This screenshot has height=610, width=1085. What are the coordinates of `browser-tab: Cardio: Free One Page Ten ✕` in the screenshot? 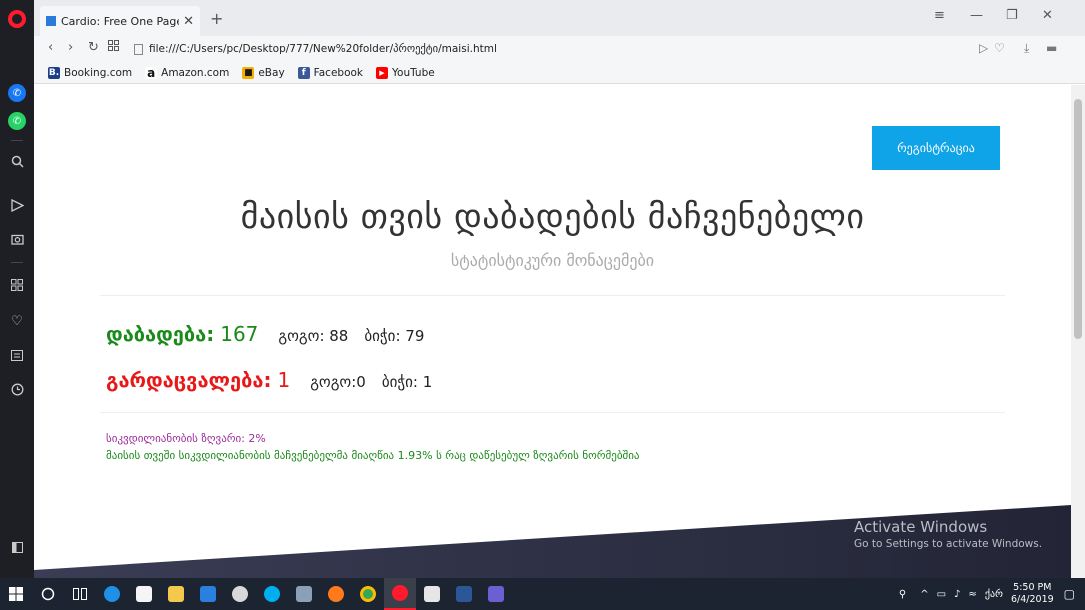 It's located at (120, 21).